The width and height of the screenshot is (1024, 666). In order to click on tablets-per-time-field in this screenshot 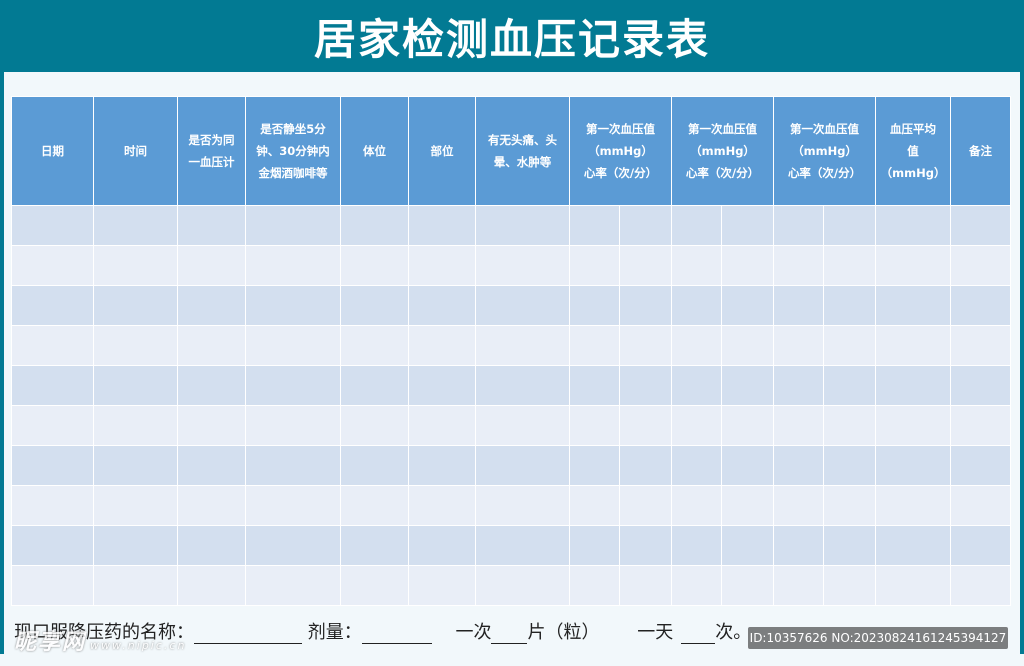, I will do `click(509, 633)`.